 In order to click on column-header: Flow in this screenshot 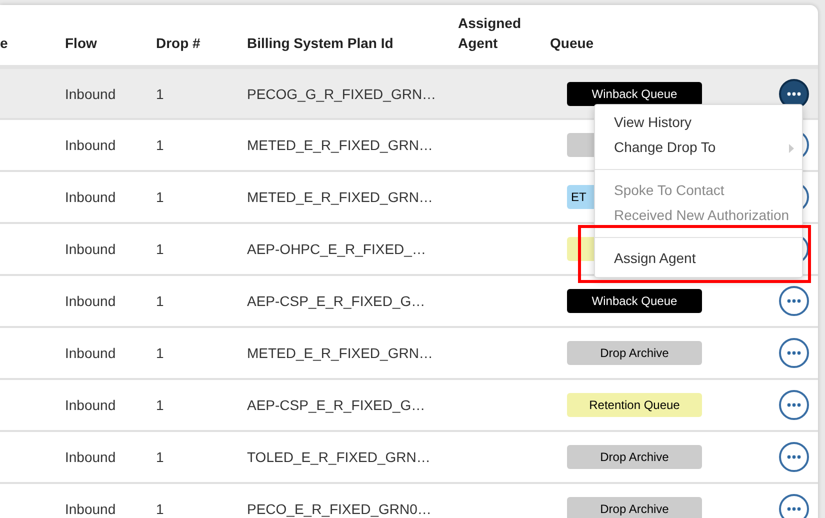, I will do `click(81, 43)`.